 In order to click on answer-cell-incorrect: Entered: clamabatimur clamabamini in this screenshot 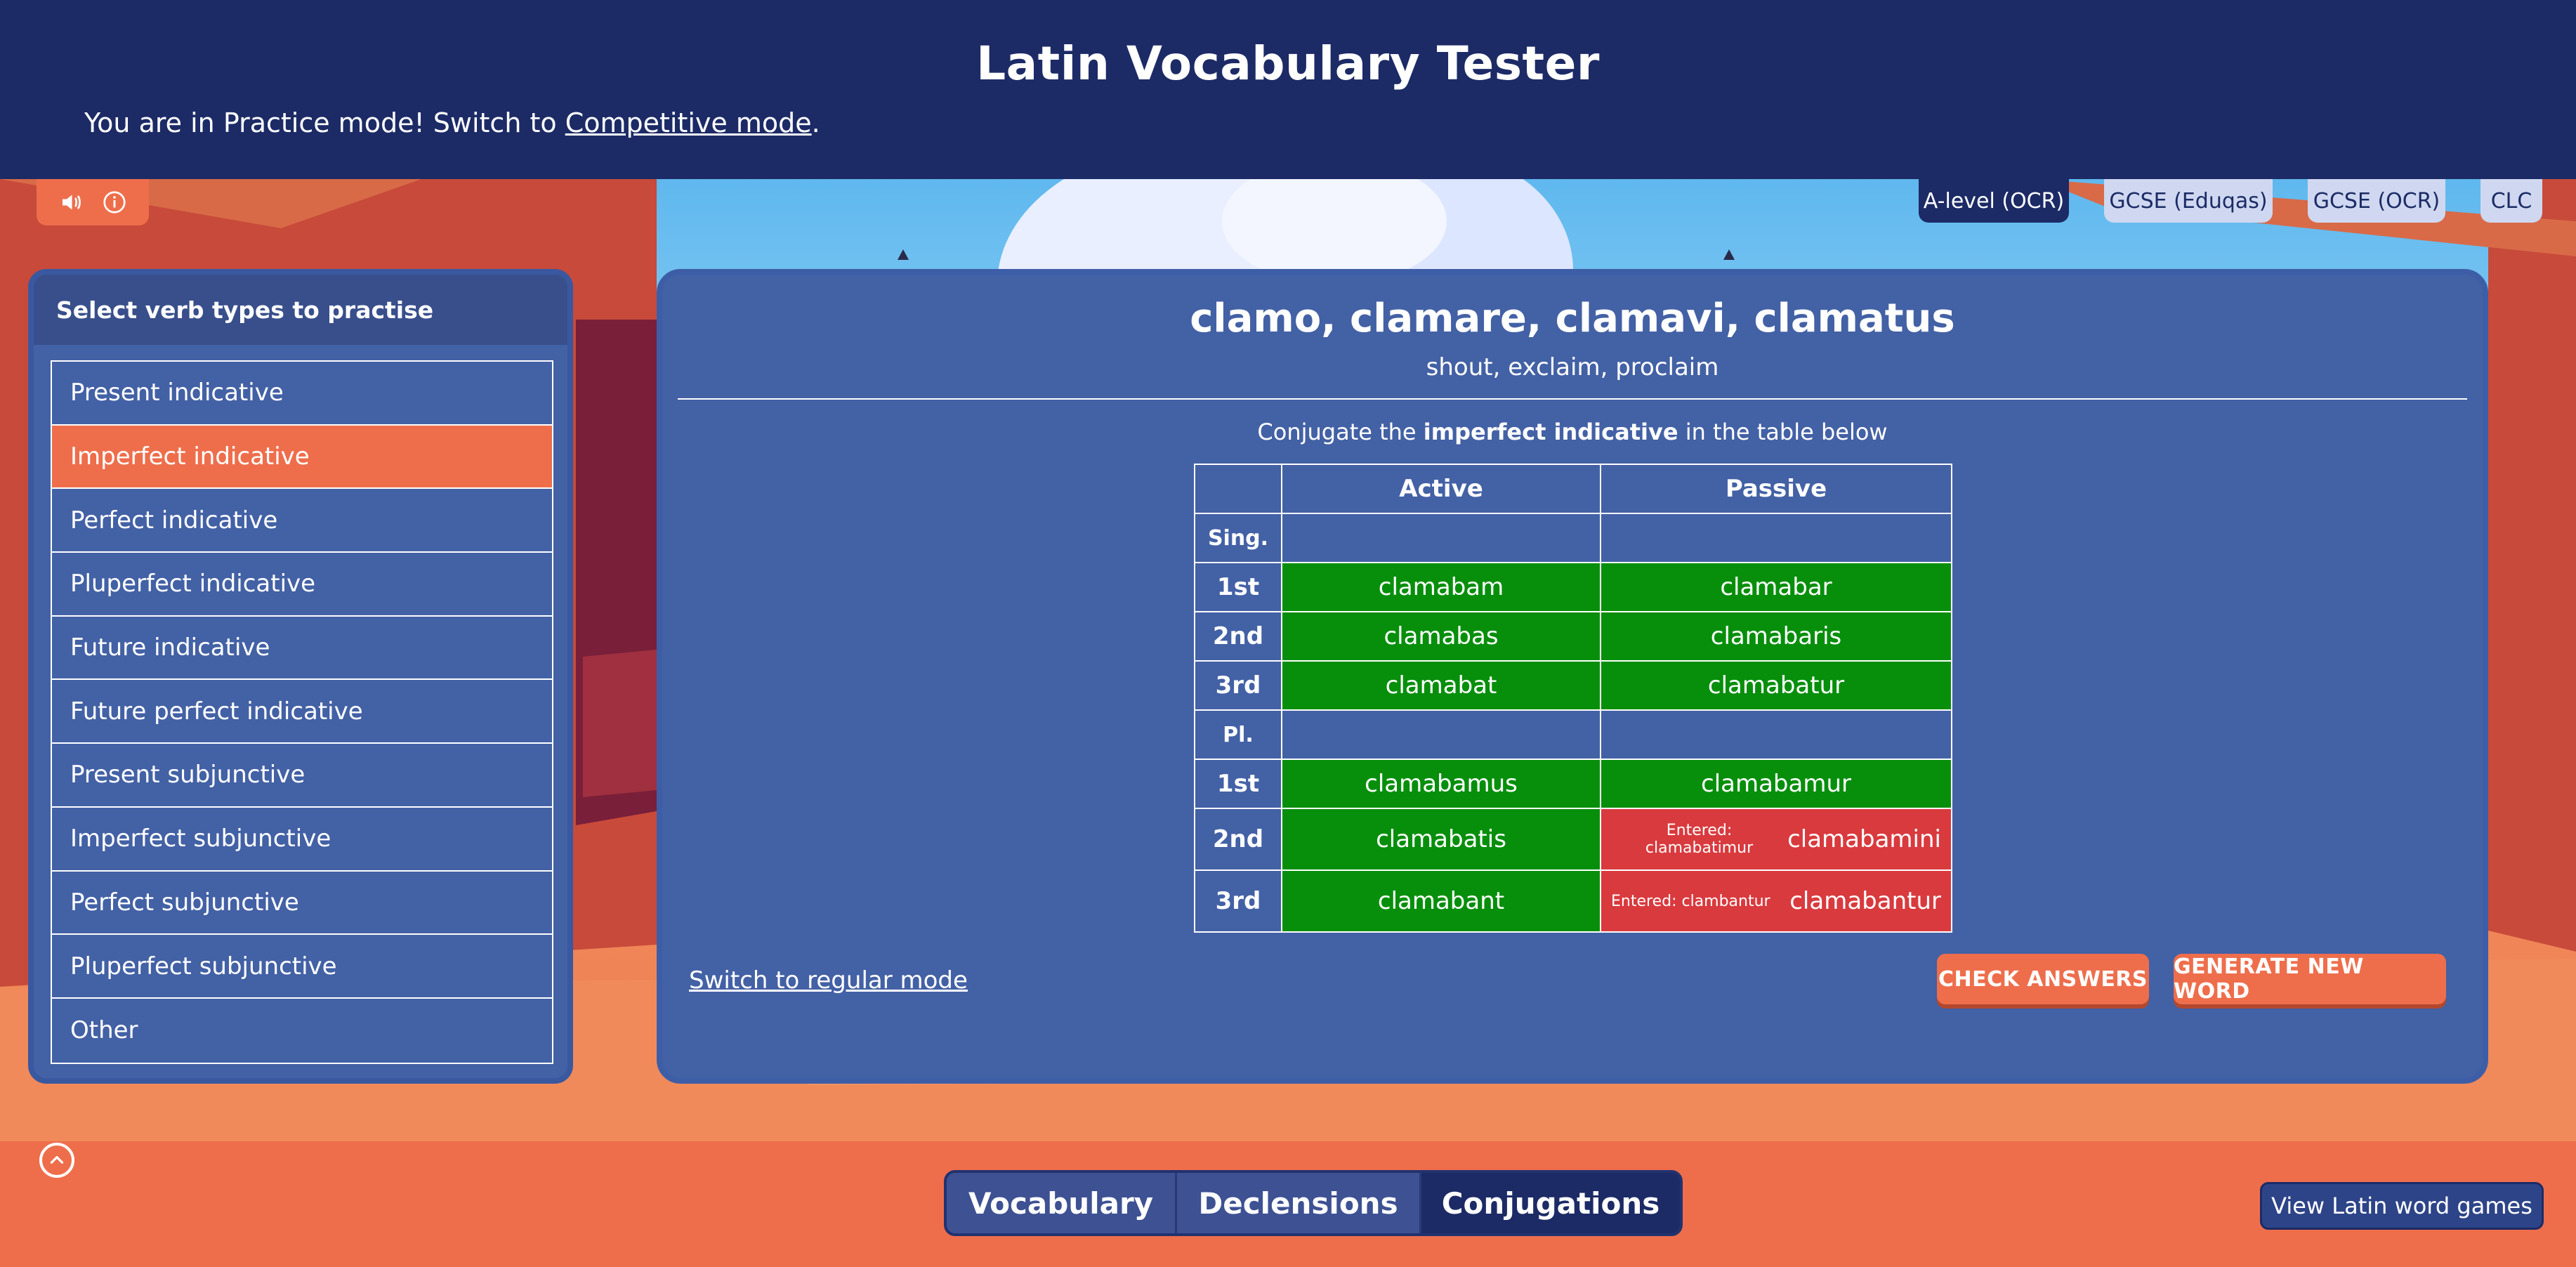, I will do `click(1776, 839)`.